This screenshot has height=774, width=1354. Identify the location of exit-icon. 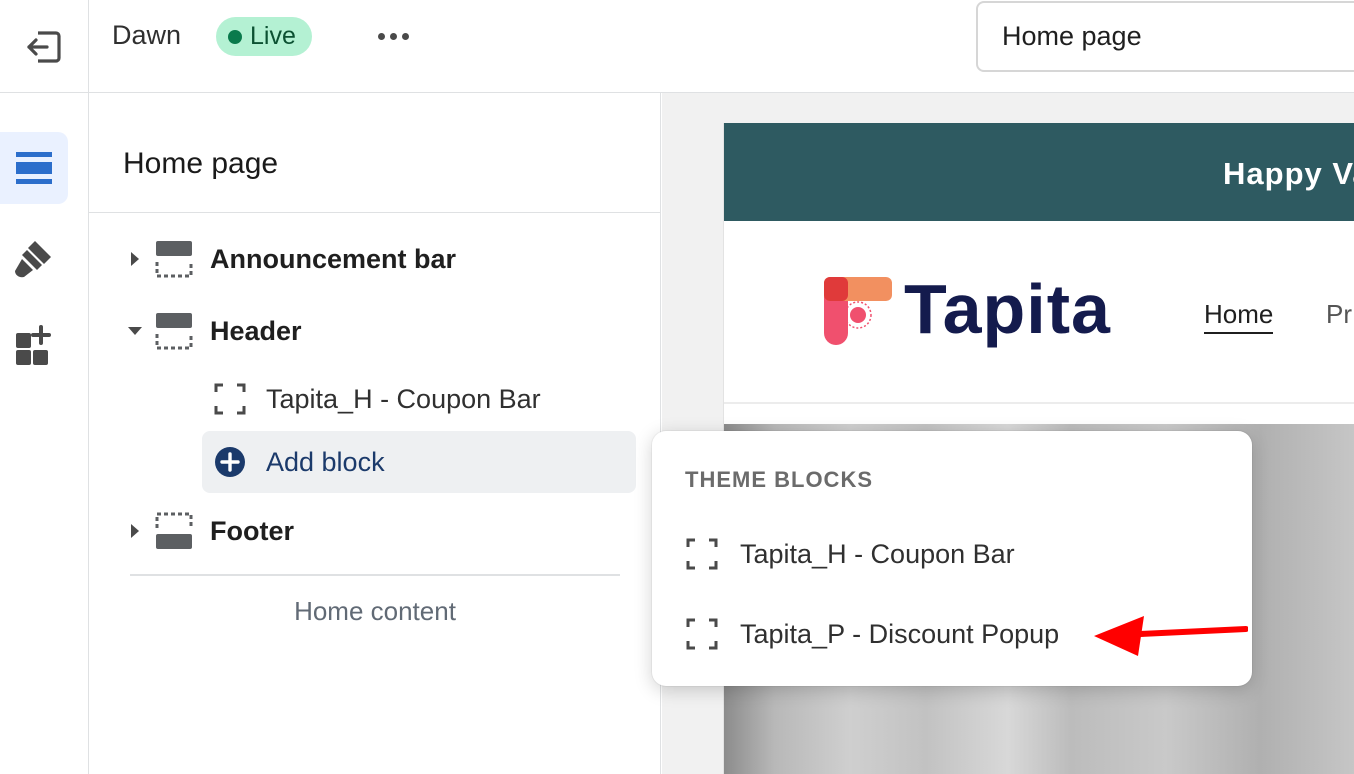
(44, 46).